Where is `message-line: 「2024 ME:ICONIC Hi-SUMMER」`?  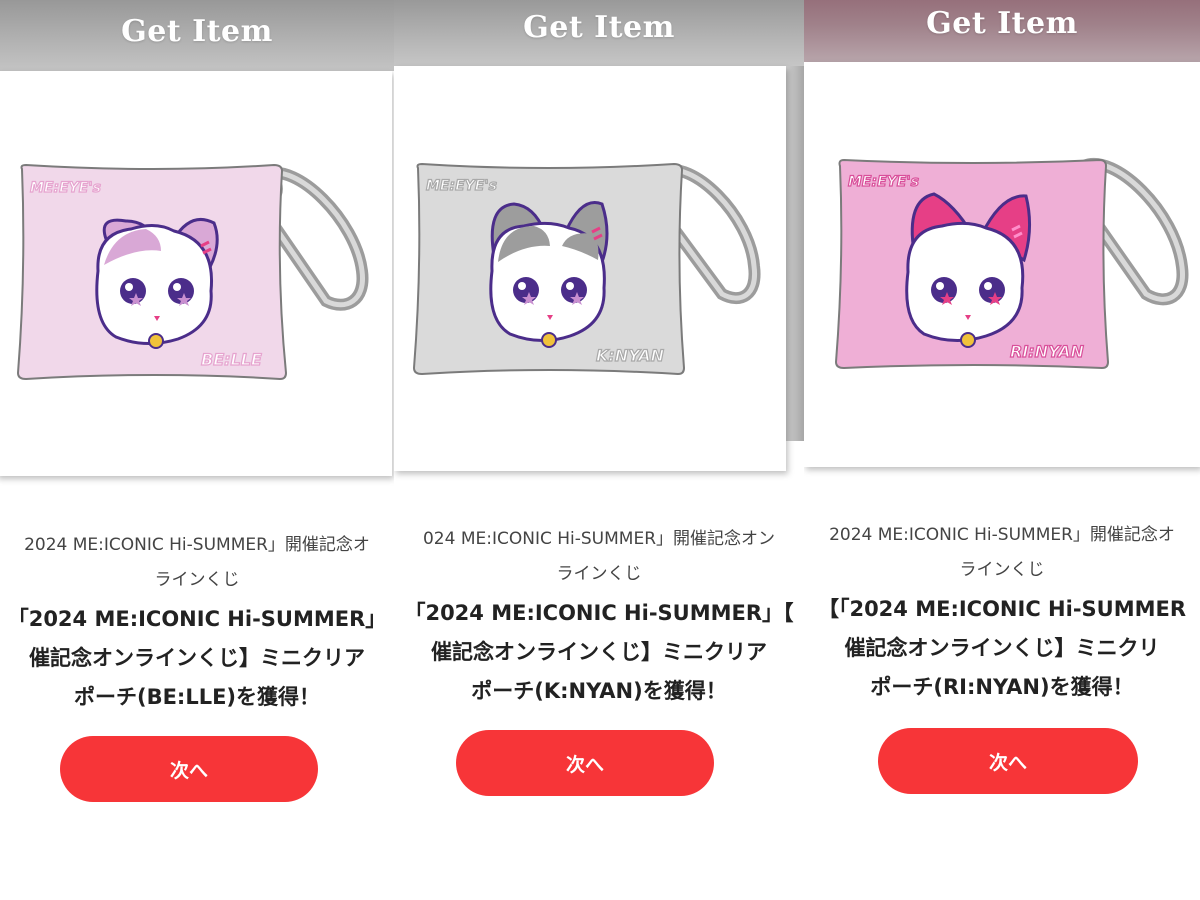 message-line: 「2024 ME:ICONIC Hi-SUMMER」 is located at coordinates (197, 619).